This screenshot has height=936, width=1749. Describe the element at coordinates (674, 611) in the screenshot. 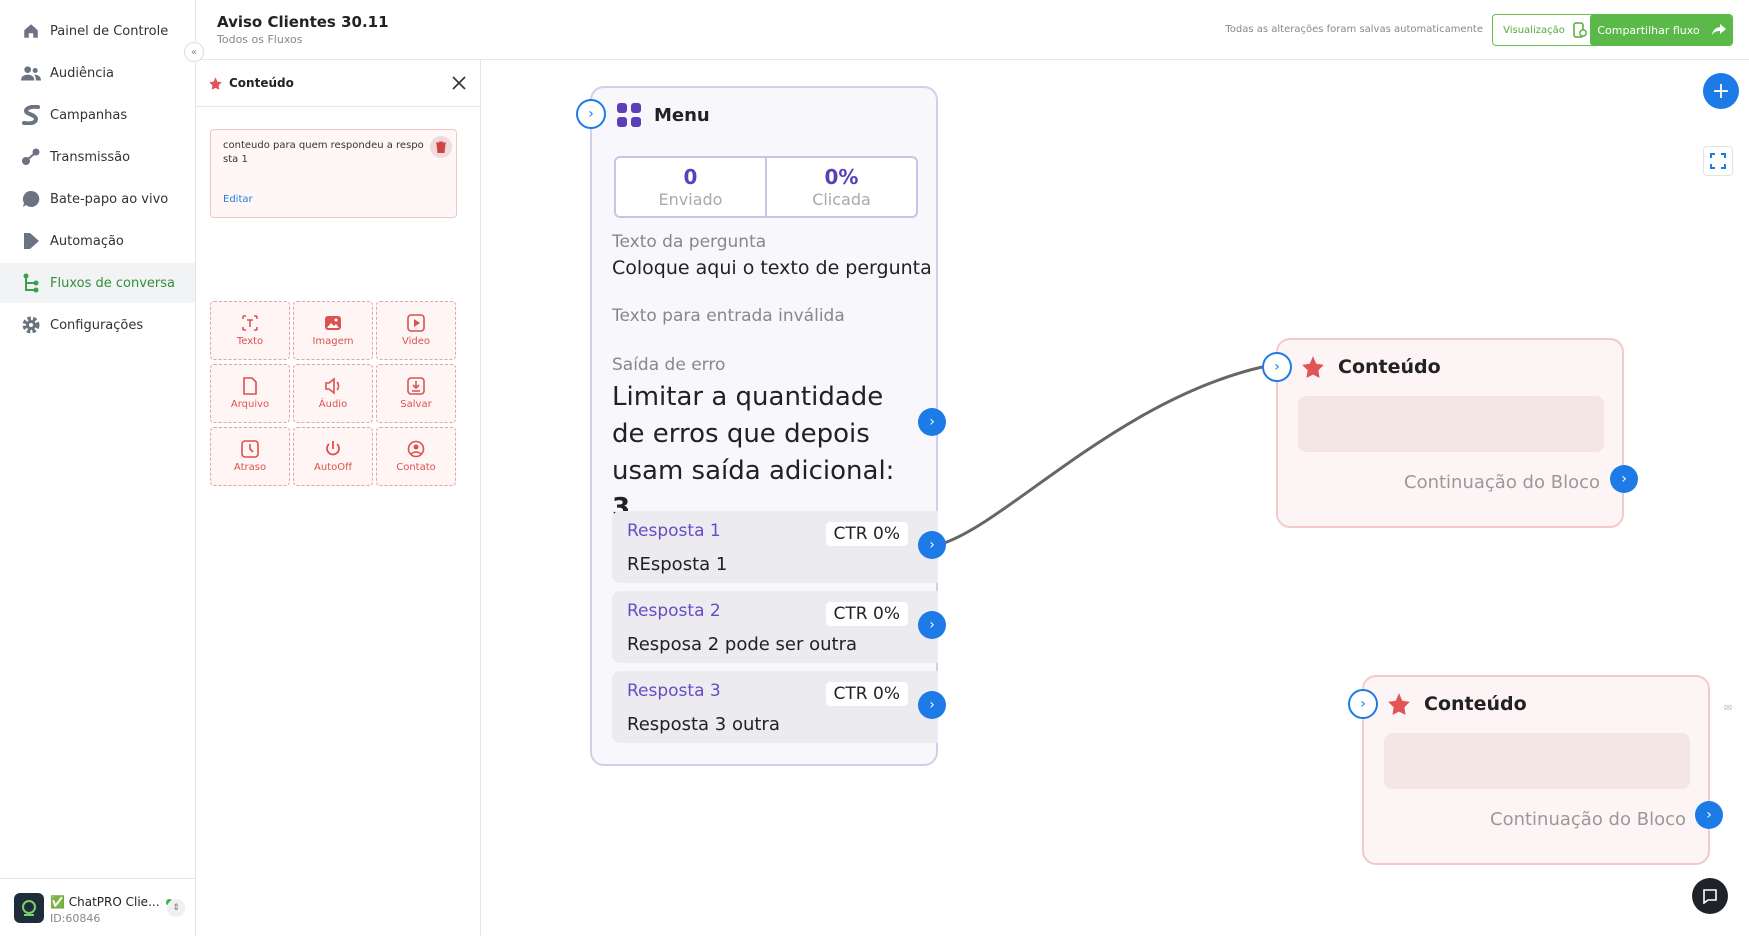

I see `response-label: Resposta 2` at that location.